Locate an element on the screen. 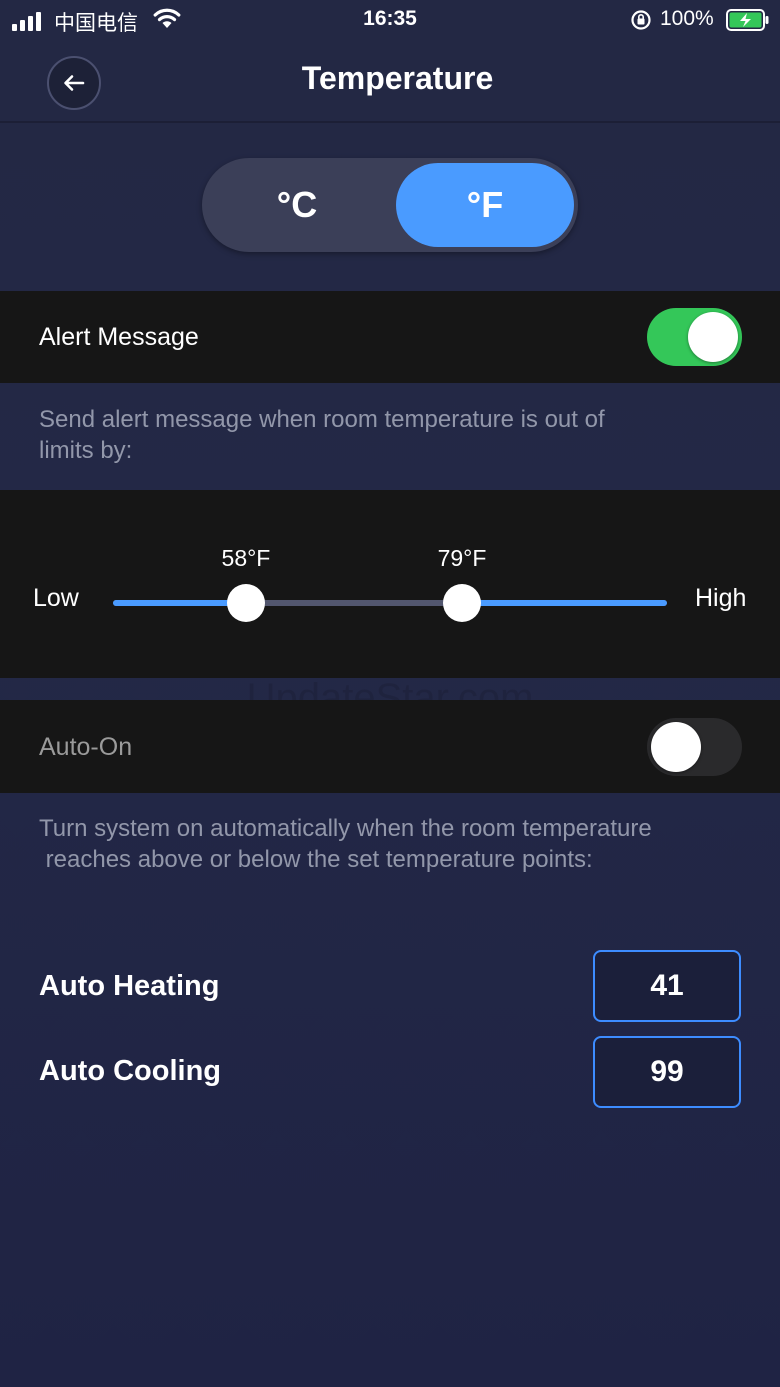 Image resolution: width=780 pixels, height=1387 pixels. battery-charging-icon is located at coordinates (747, 20).